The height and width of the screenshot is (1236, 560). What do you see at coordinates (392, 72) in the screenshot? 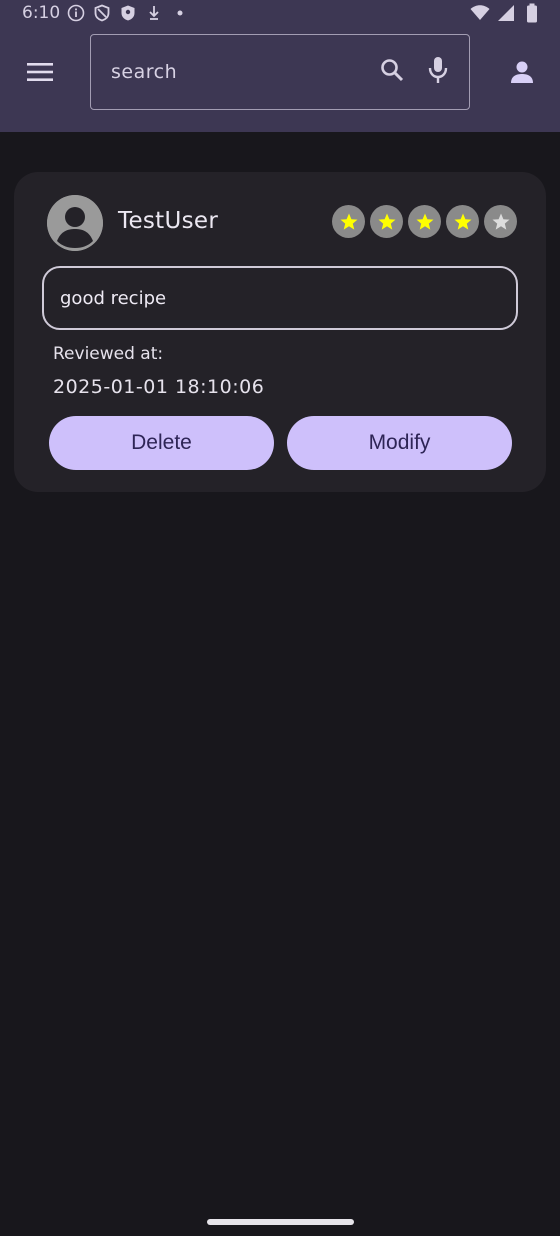
I see `search-icon` at bounding box center [392, 72].